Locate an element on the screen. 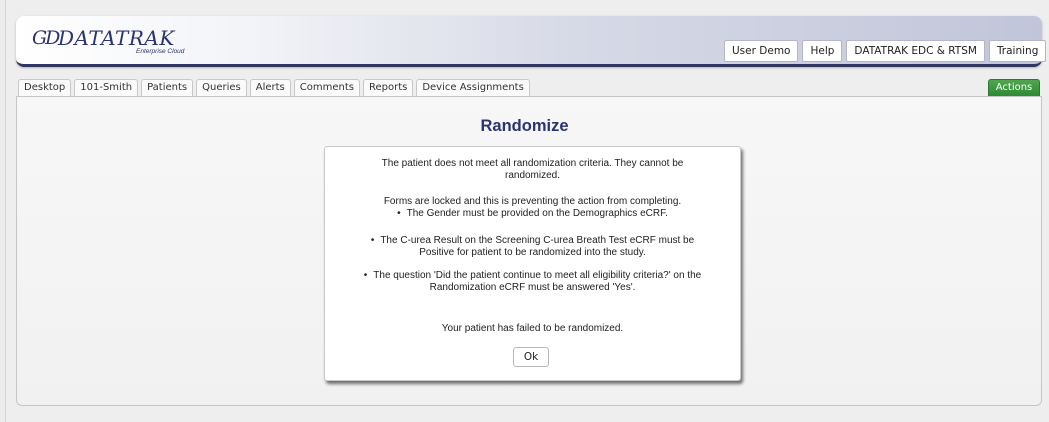  logo-text: DATATRAK is located at coordinates (116, 38).